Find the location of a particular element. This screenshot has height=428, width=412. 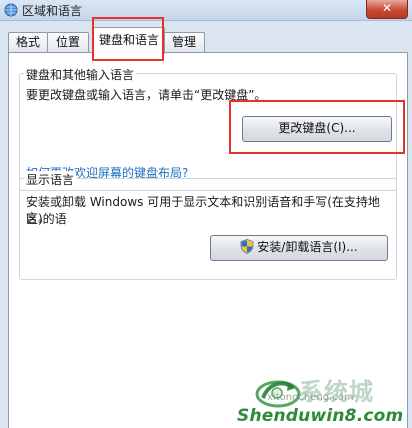

tab-formats: 格式 is located at coordinates (28, 42).